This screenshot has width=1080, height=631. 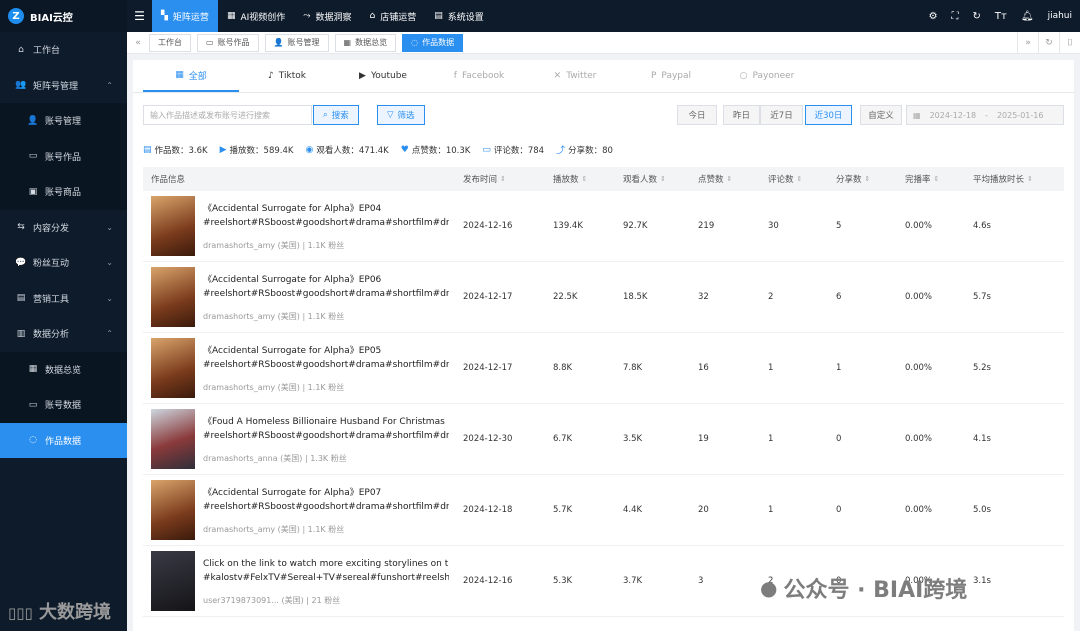 What do you see at coordinates (725, 179) in the screenshot?
I see `column-header-4: 点赞数 ⇕` at bounding box center [725, 179].